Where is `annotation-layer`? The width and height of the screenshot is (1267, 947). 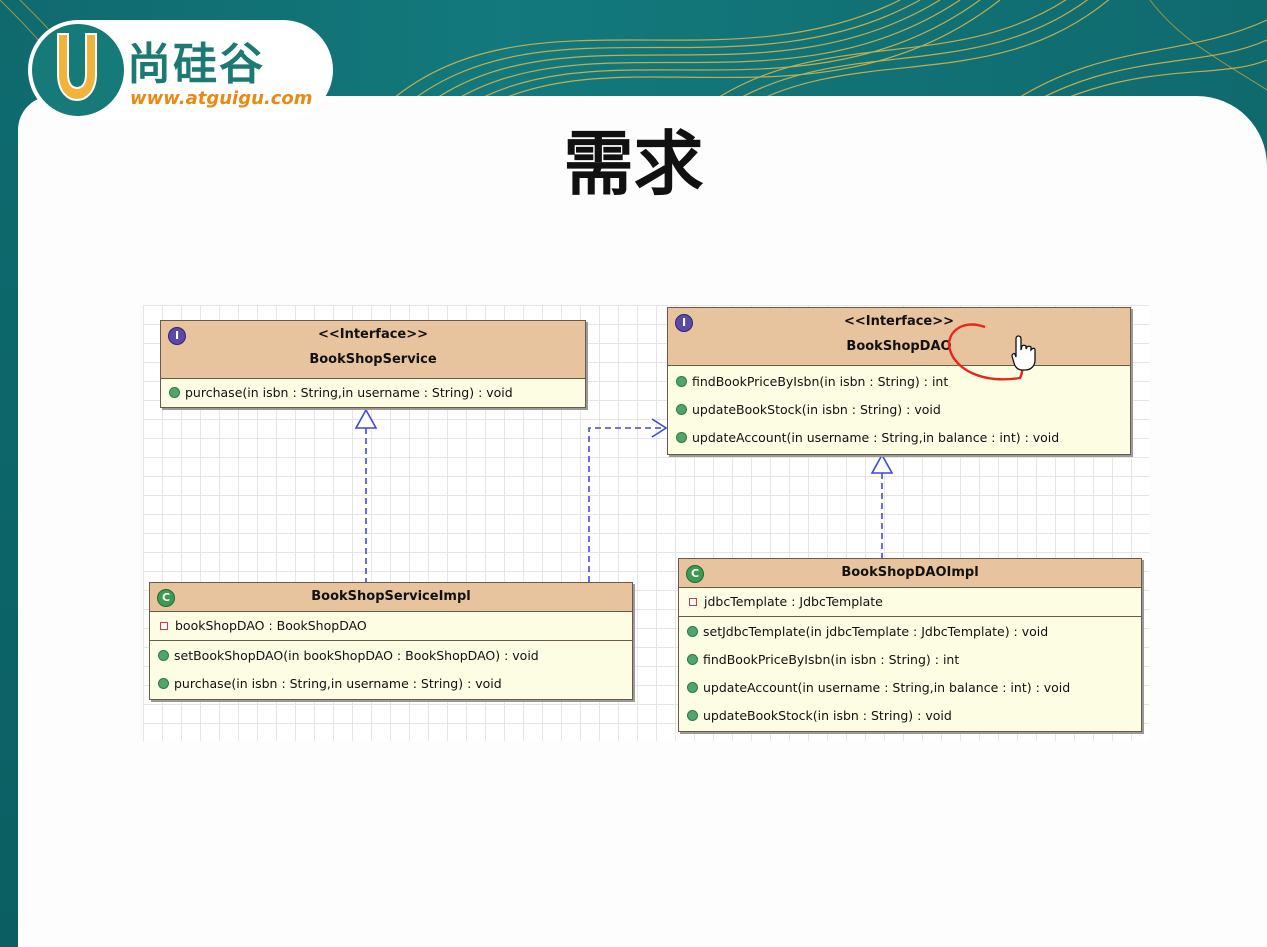 annotation-layer is located at coordinates (991, 352).